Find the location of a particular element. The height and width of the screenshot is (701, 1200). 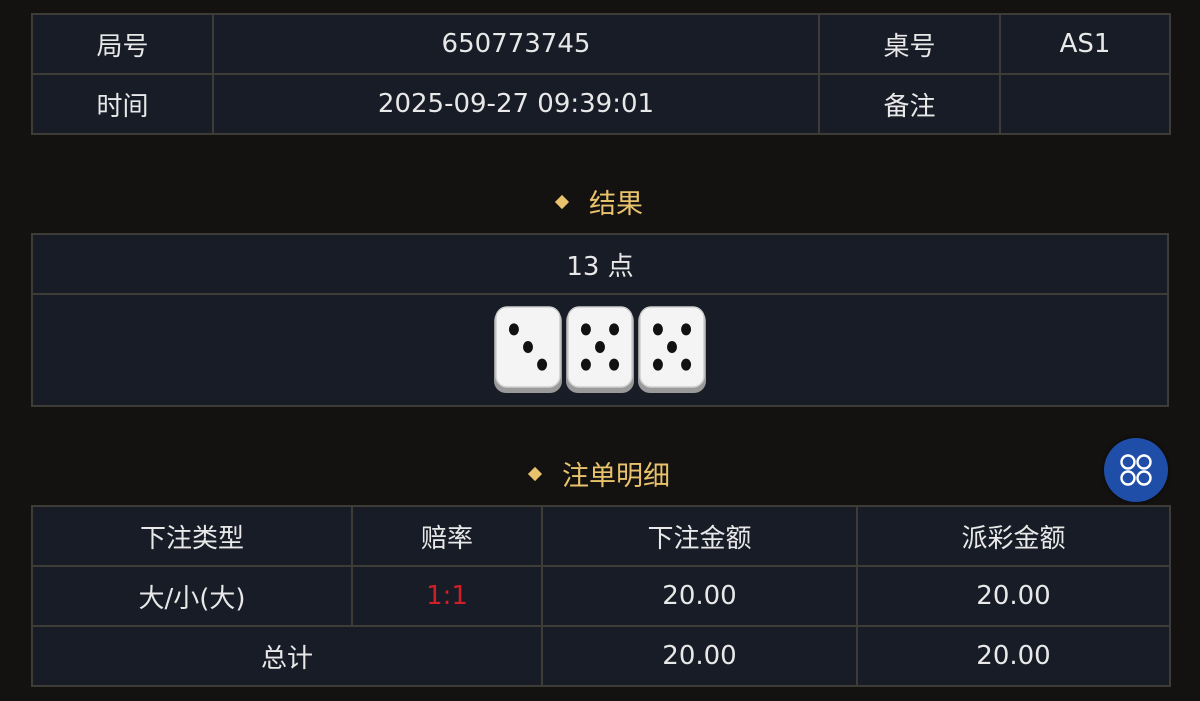

result-points: 13 点 is located at coordinates (600, 264).